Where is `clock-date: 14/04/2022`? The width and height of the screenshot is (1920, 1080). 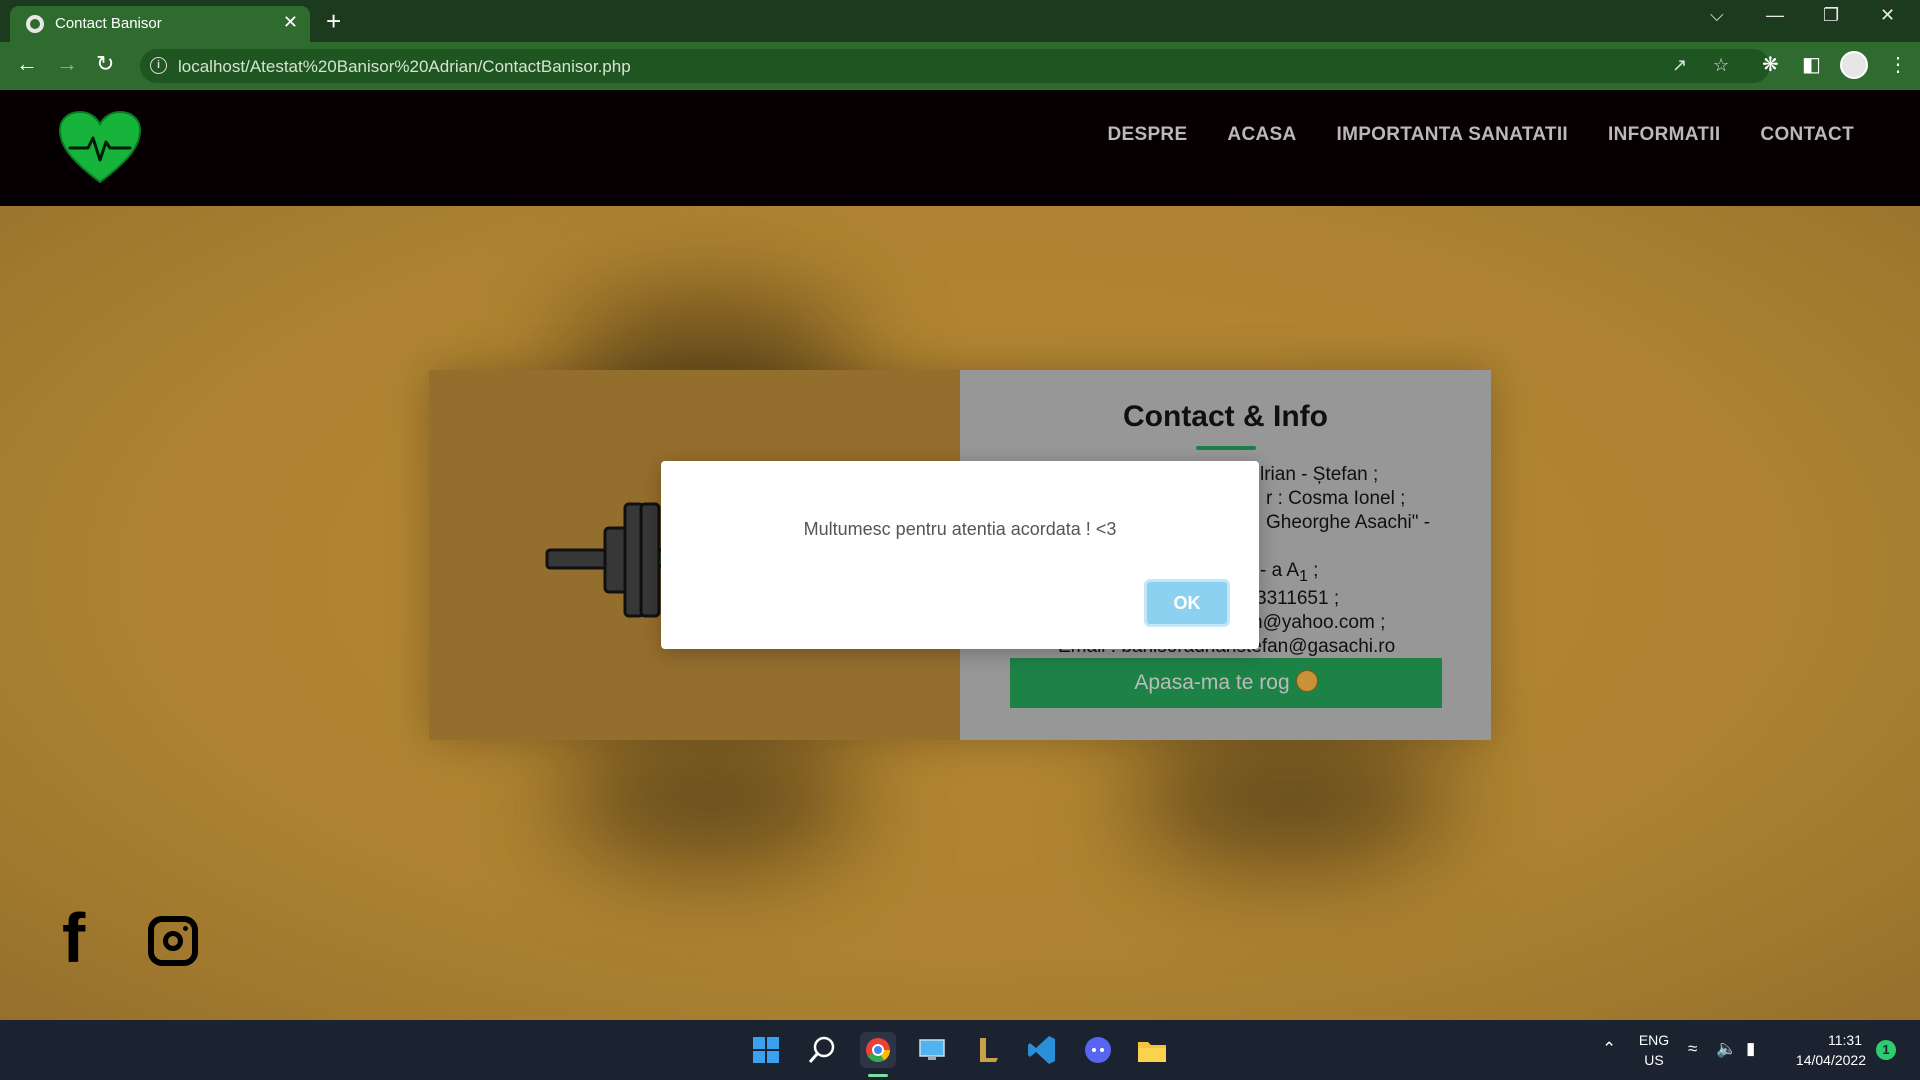
clock-date: 14/04/2022 is located at coordinates (1824, 1060).